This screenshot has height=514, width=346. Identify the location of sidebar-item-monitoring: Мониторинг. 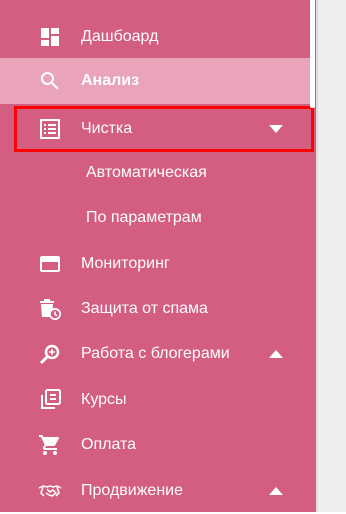
(155, 264).